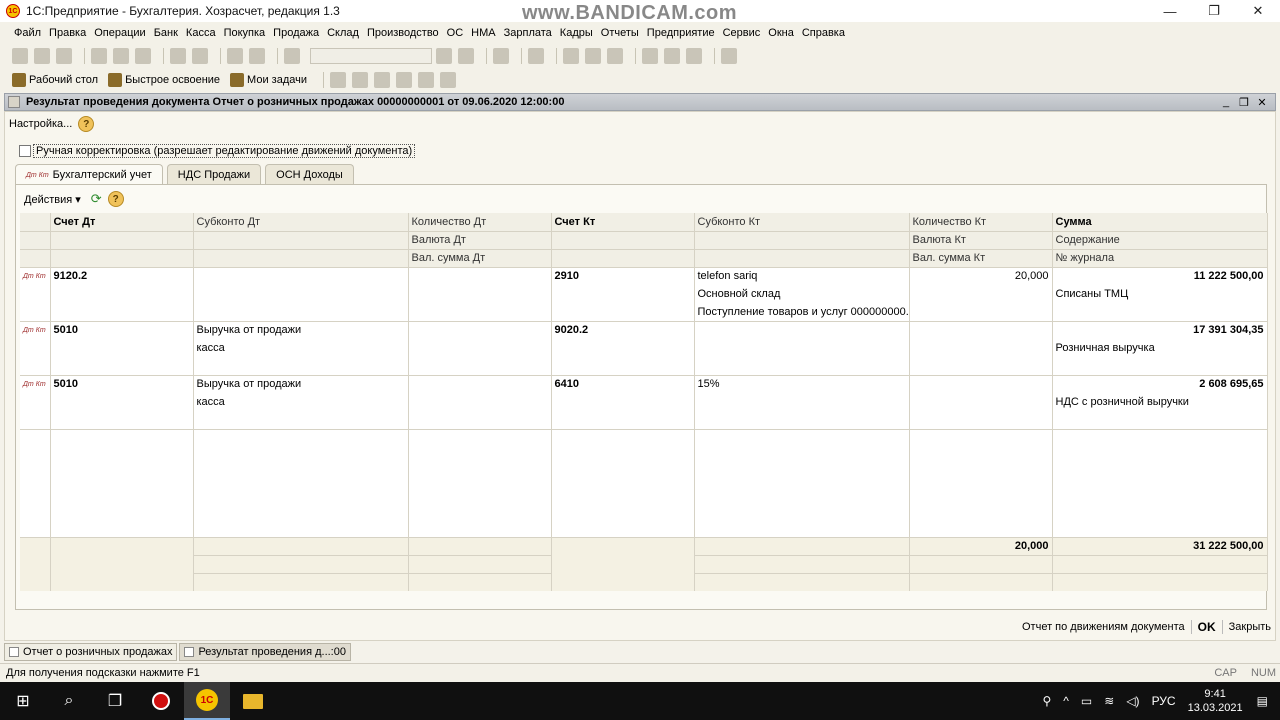  What do you see at coordinates (981, 240) in the screenshot?
I see `col-currency-kt: Валюта Кт` at bounding box center [981, 240].